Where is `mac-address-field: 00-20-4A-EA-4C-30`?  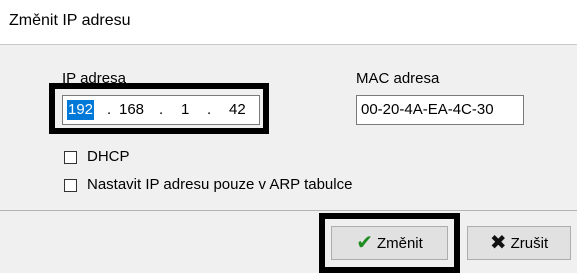
mac-address-field: 00-20-4A-EA-4C-30 is located at coordinates (440, 110).